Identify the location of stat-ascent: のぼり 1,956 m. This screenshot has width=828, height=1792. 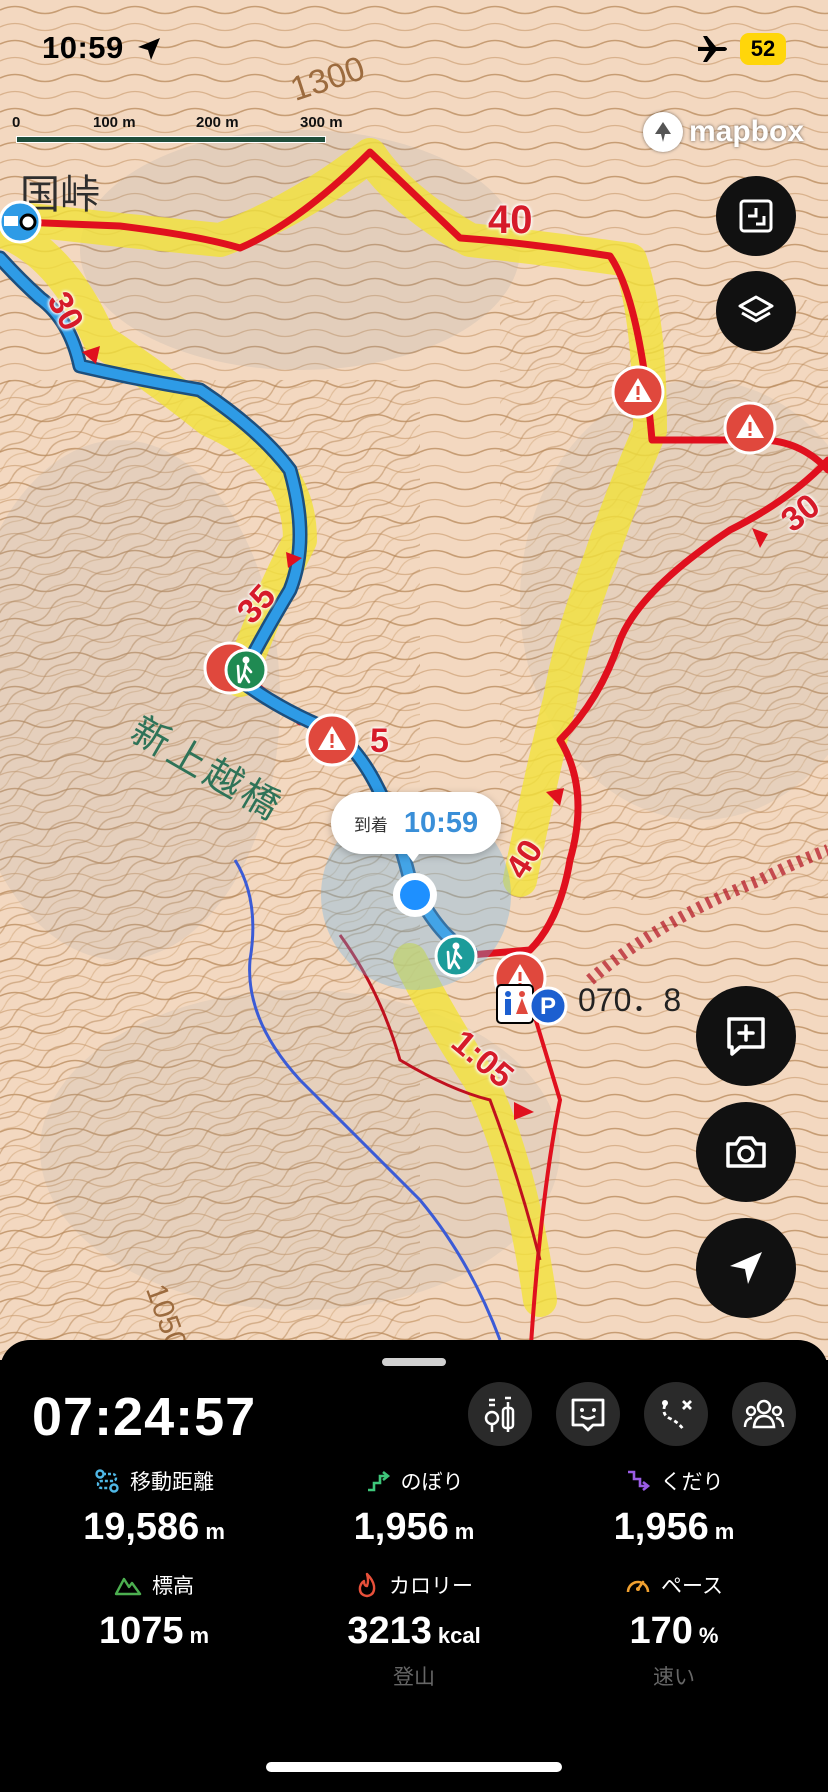
(414, 1507).